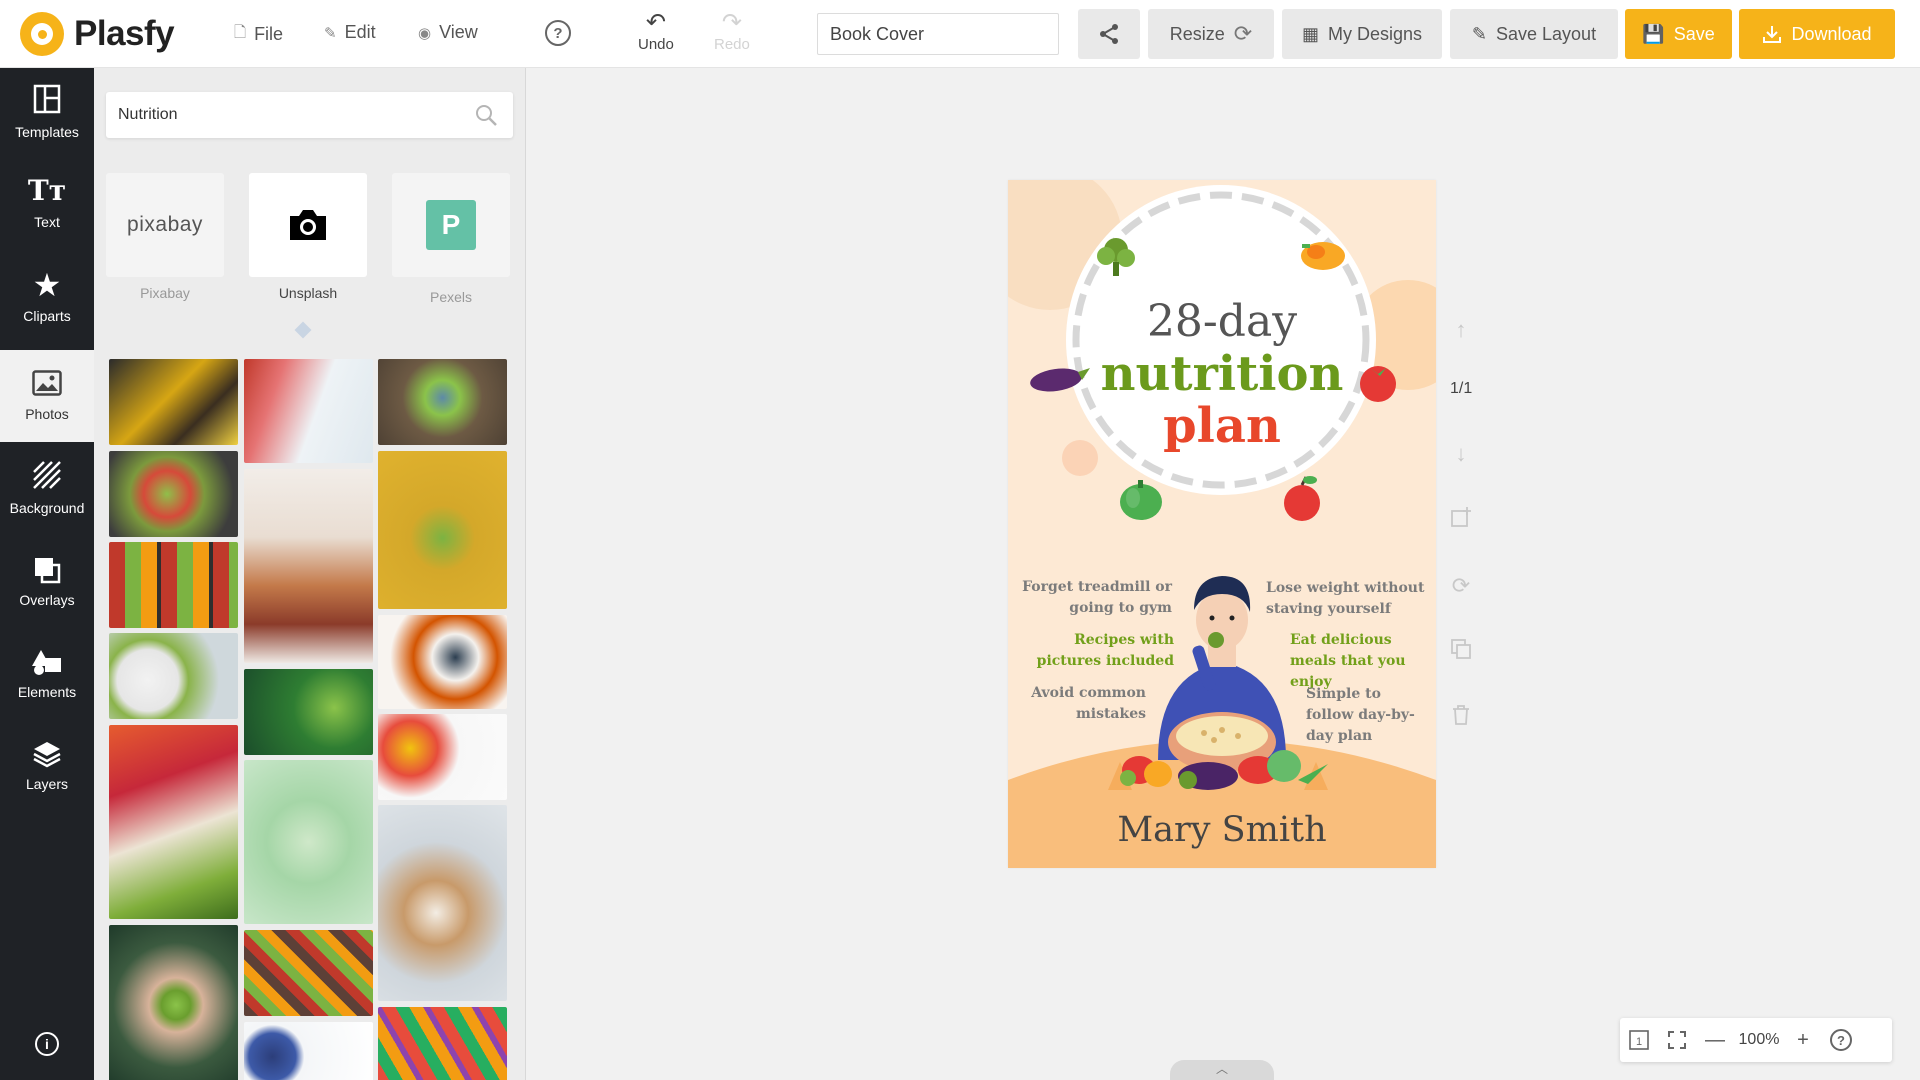 The image size is (1920, 1080). What do you see at coordinates (165, 225) in the screenshot?
I see `pixabay-logo: pixabay` at bounding box center [165, 225].